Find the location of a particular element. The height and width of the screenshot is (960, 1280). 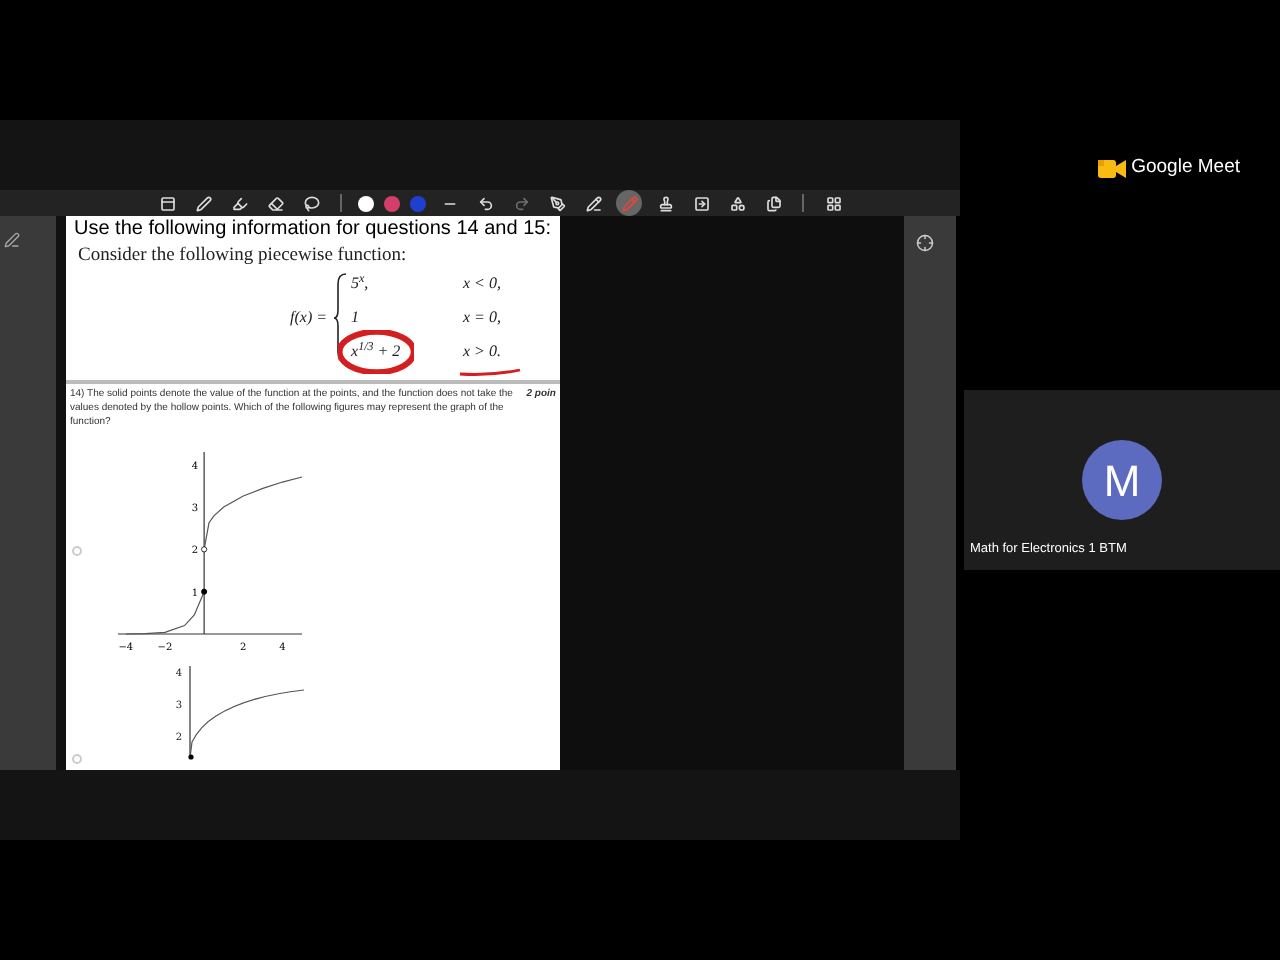

crosshair-icon is located at coordinates (925, 243).